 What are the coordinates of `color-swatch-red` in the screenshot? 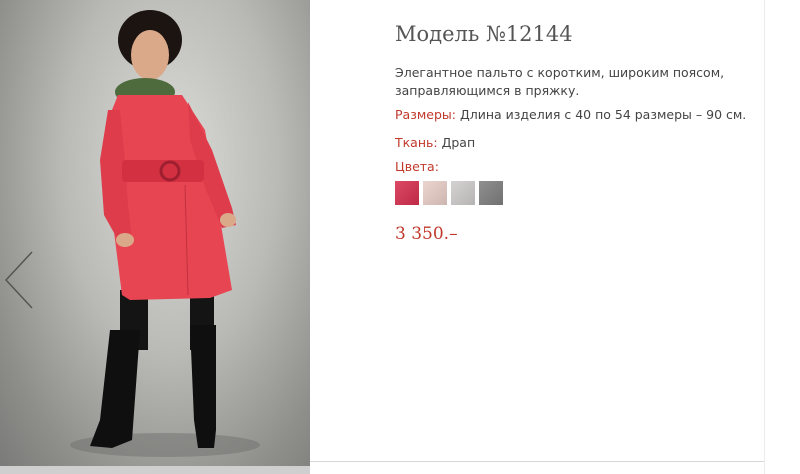 It's located at (407, 193).